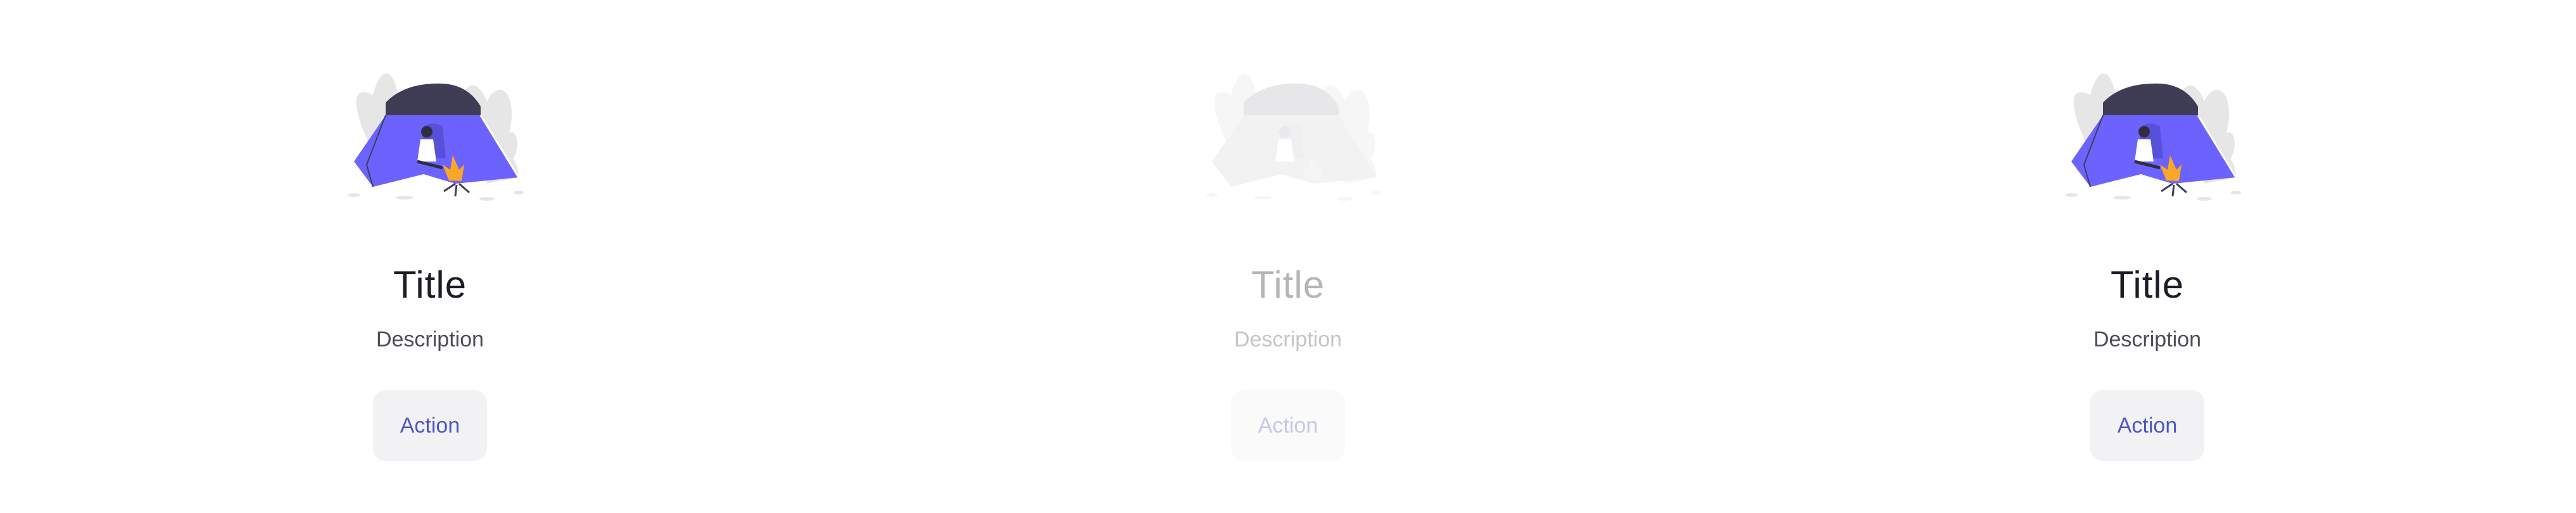 The image size is (2576, 513). What do you see at coordinates (2147, 256) in the screenshot?
I see `empty-state-card-hover: Title Description Action` at bounding box center [2147, 256].